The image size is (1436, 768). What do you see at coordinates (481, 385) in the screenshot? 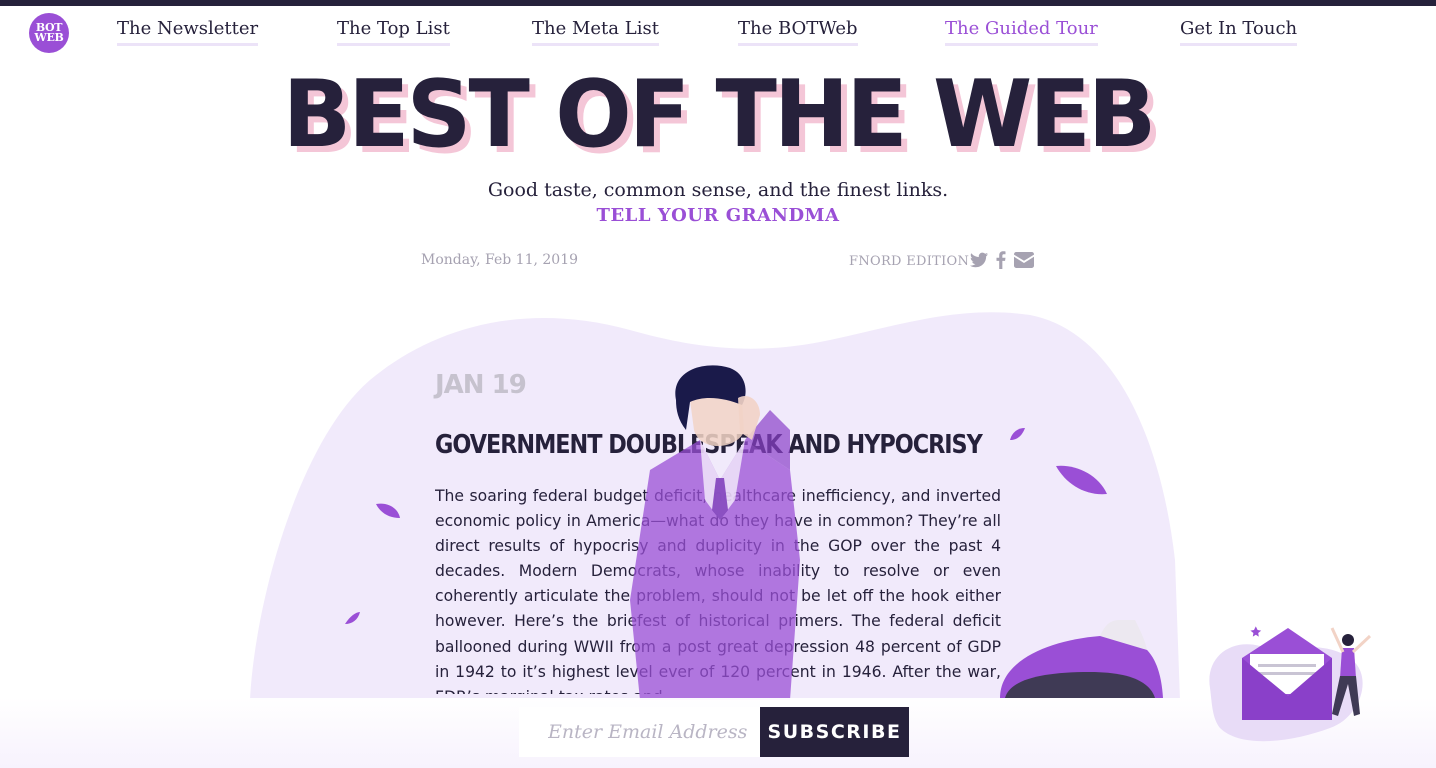
I see `article-date: JAN 19` at bounding box center [481, 385].